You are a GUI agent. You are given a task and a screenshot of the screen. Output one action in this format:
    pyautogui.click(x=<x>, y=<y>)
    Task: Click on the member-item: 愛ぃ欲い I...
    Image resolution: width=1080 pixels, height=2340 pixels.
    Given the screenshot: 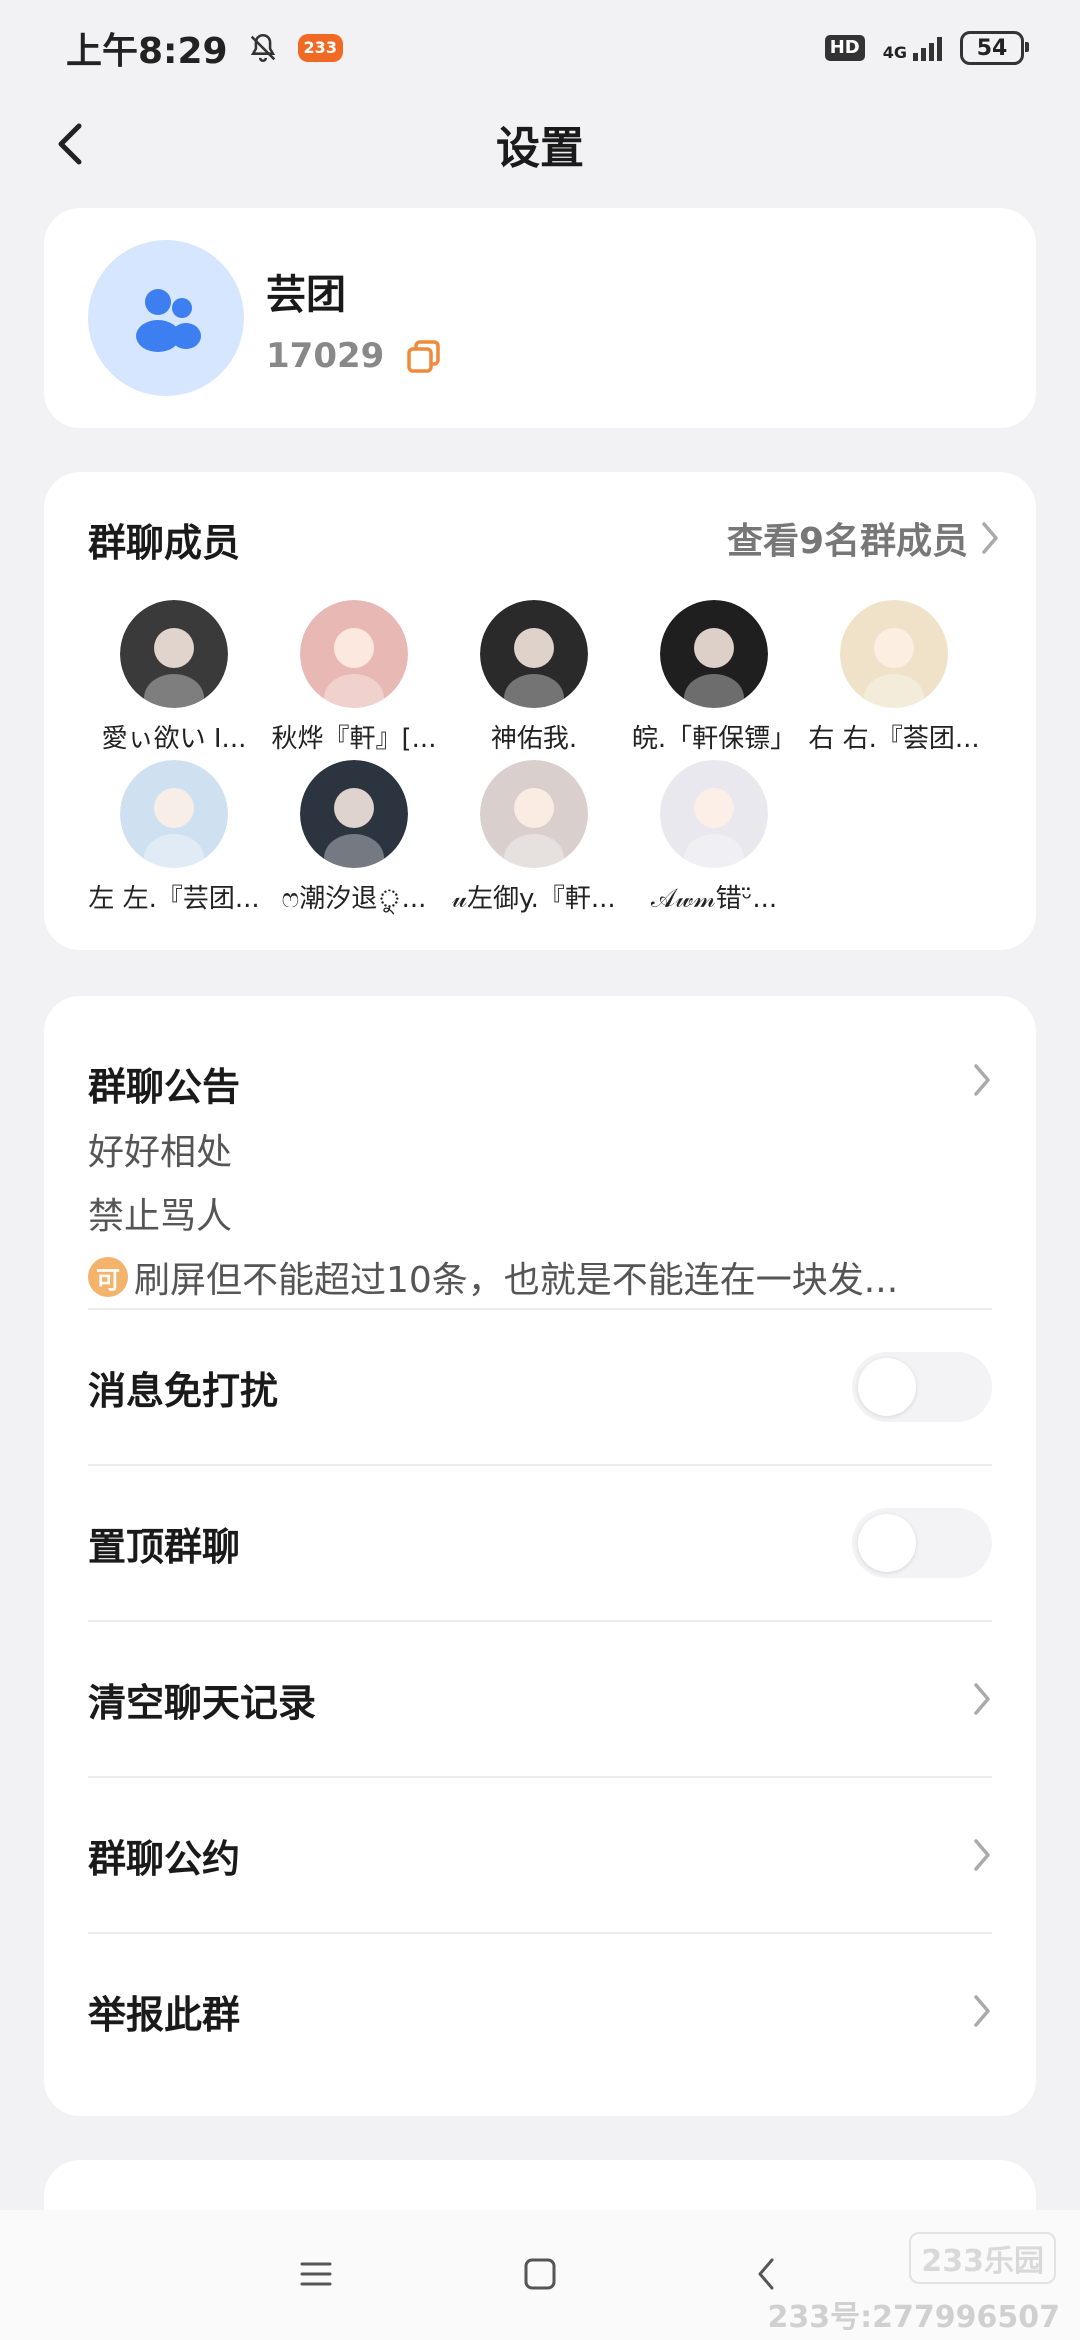 What is the action you would take?
    pyautogui.click(x=174, y=677)
    